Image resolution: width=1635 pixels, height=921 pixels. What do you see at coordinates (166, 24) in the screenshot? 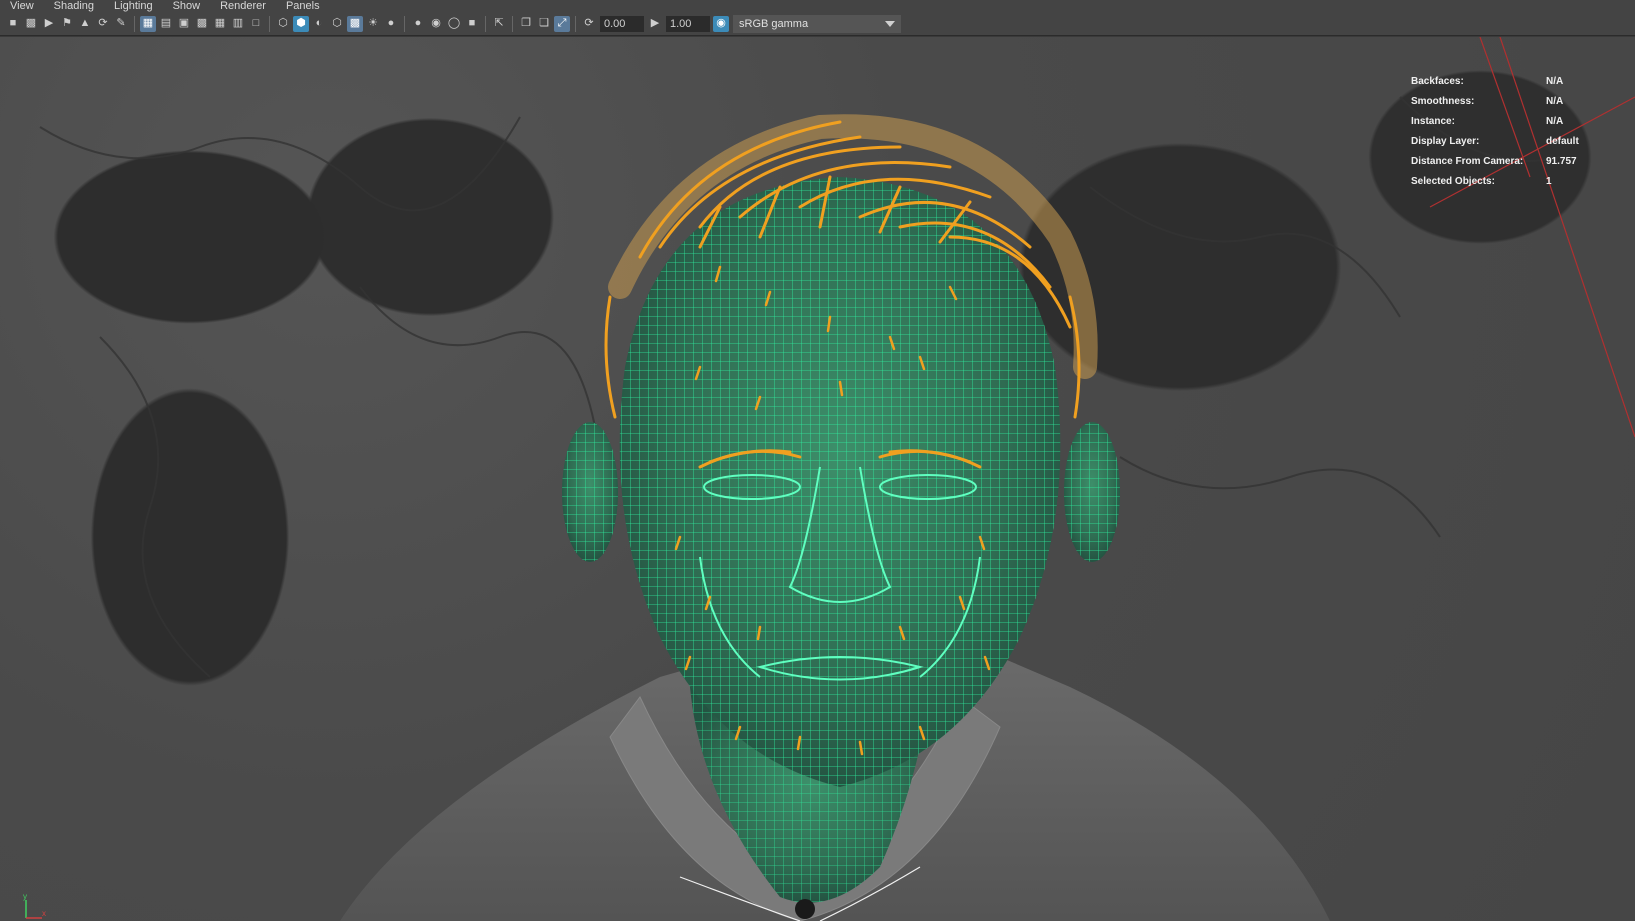
I see `film-gate-icon: ▤` at bounding box center [166, 24].